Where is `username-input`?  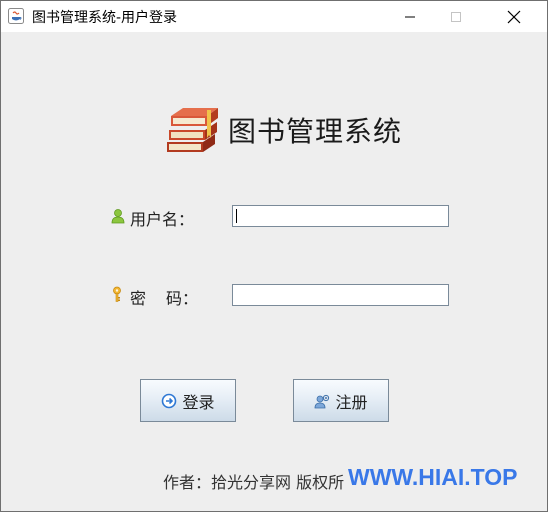
username-input is located at coordinates (340, 216).